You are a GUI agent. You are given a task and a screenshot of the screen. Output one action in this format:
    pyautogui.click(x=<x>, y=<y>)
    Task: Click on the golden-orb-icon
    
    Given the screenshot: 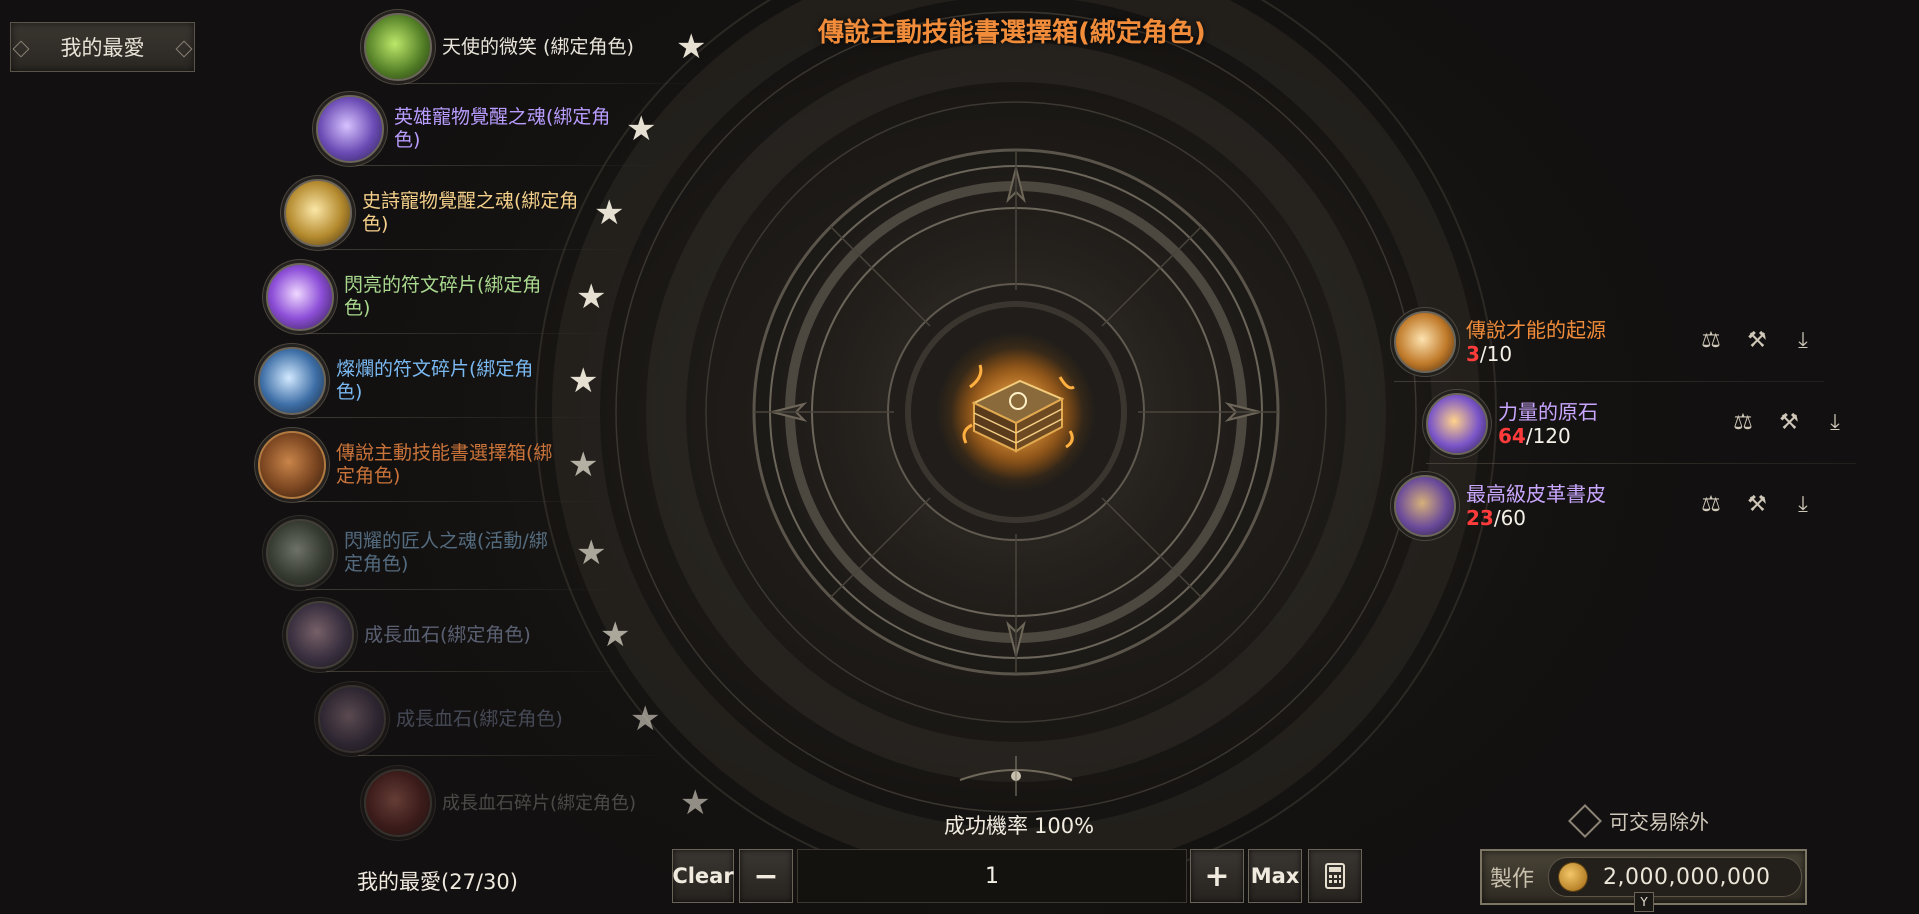 What is the action you would take?
    pyautogui.click(x=318, y=213)
    